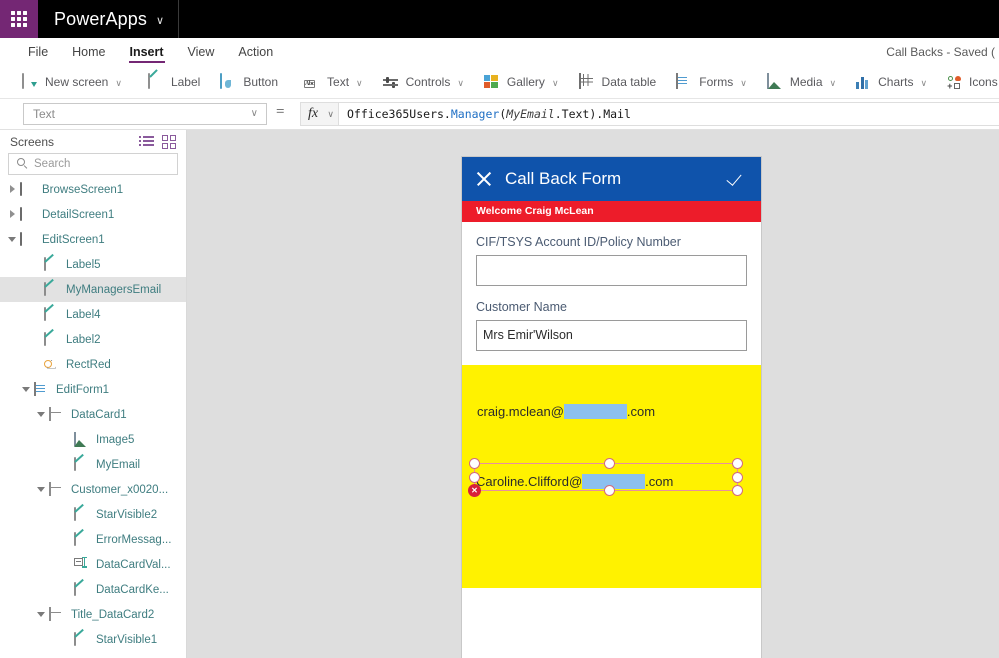 The image size is (999, 658). Describe the element at coordinates (737, 477) in the screenshot. I see `resize-handle-middle-right` at that location.